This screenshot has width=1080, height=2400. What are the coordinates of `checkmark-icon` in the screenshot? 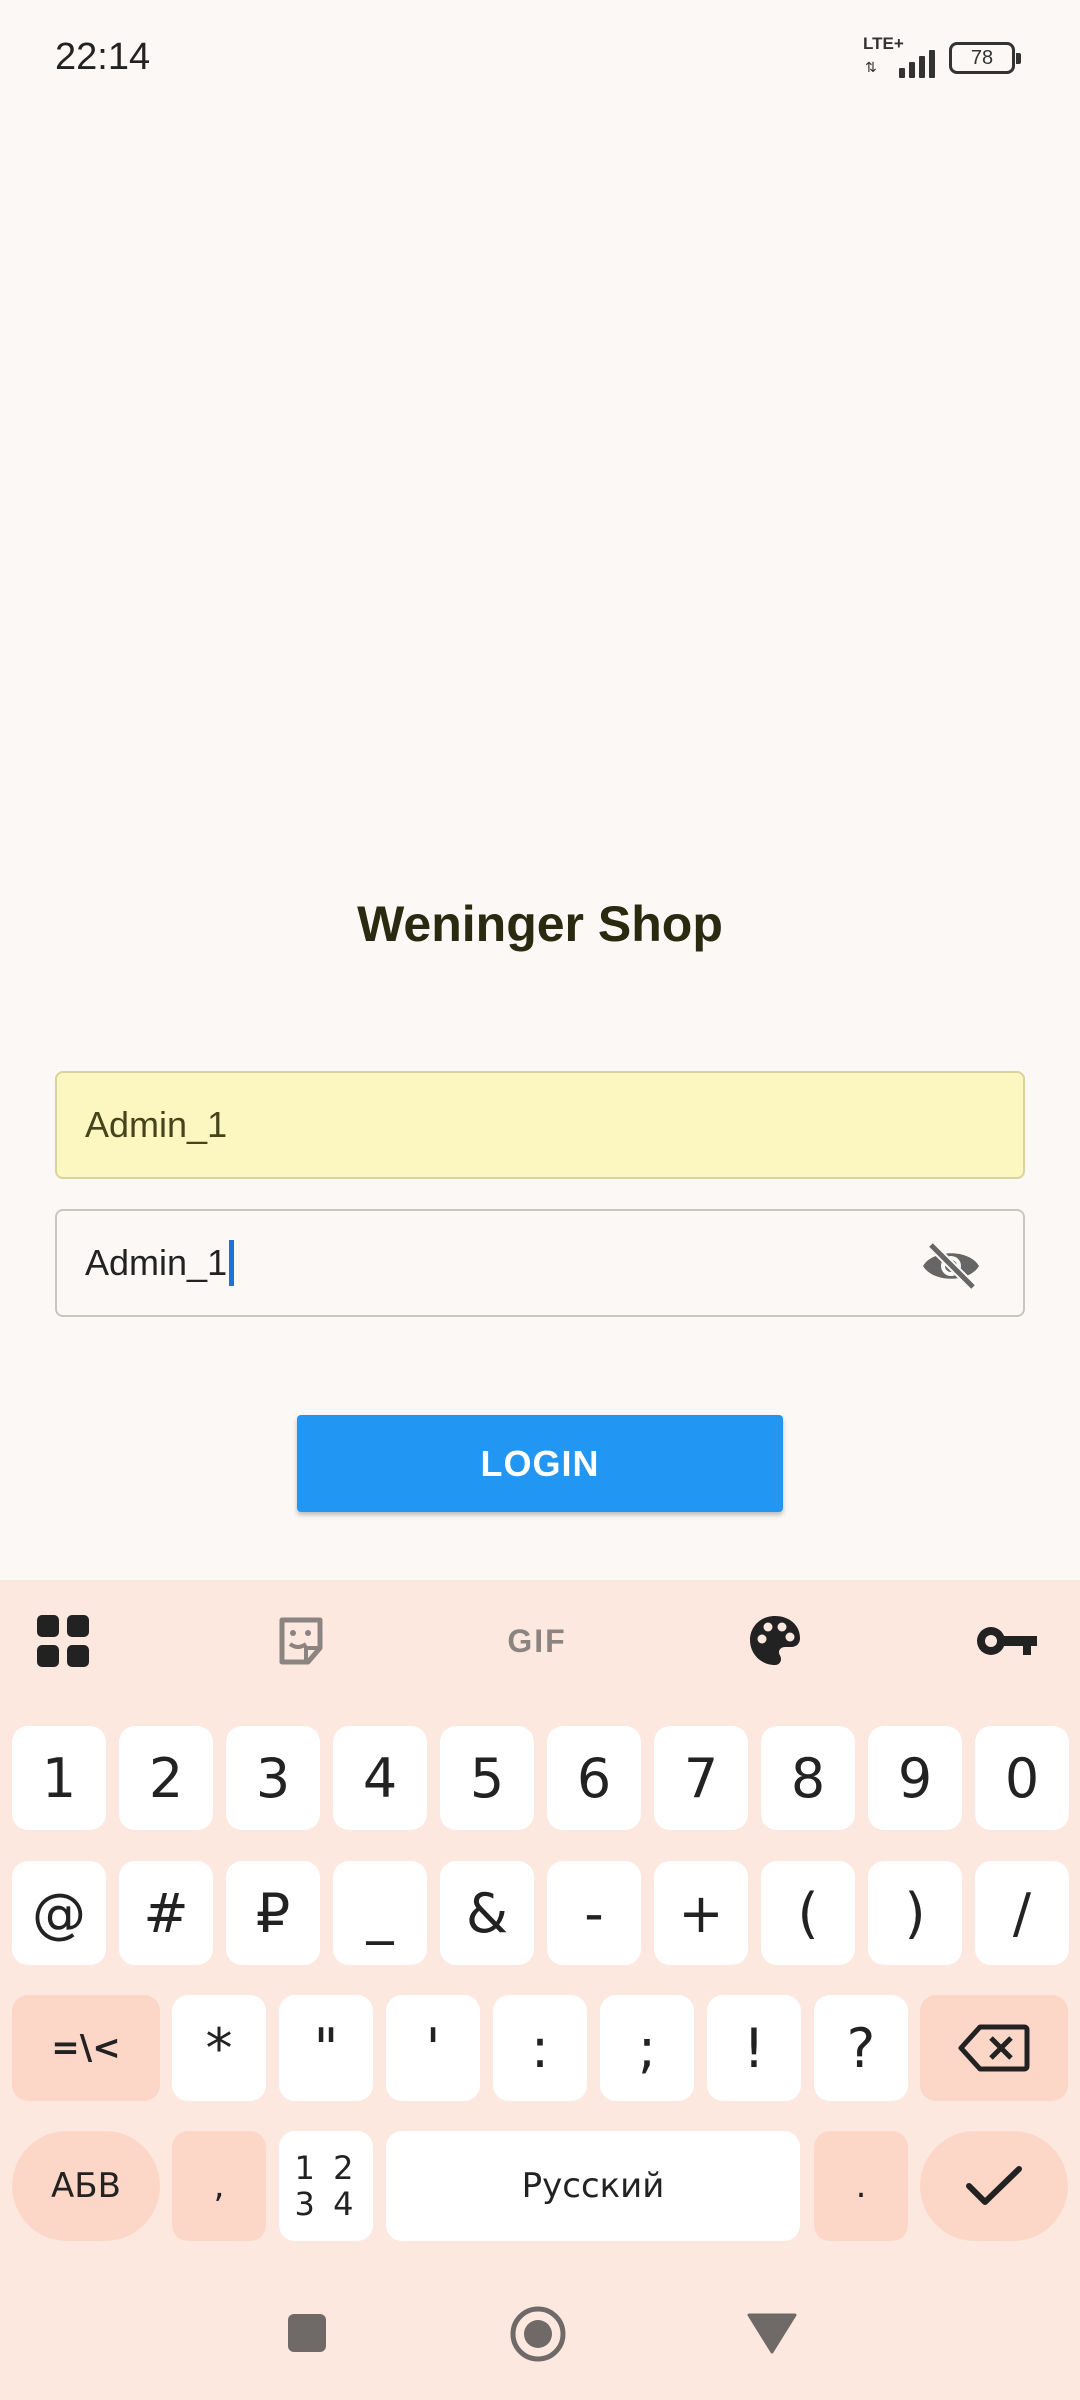 It's located at (994, 2185).